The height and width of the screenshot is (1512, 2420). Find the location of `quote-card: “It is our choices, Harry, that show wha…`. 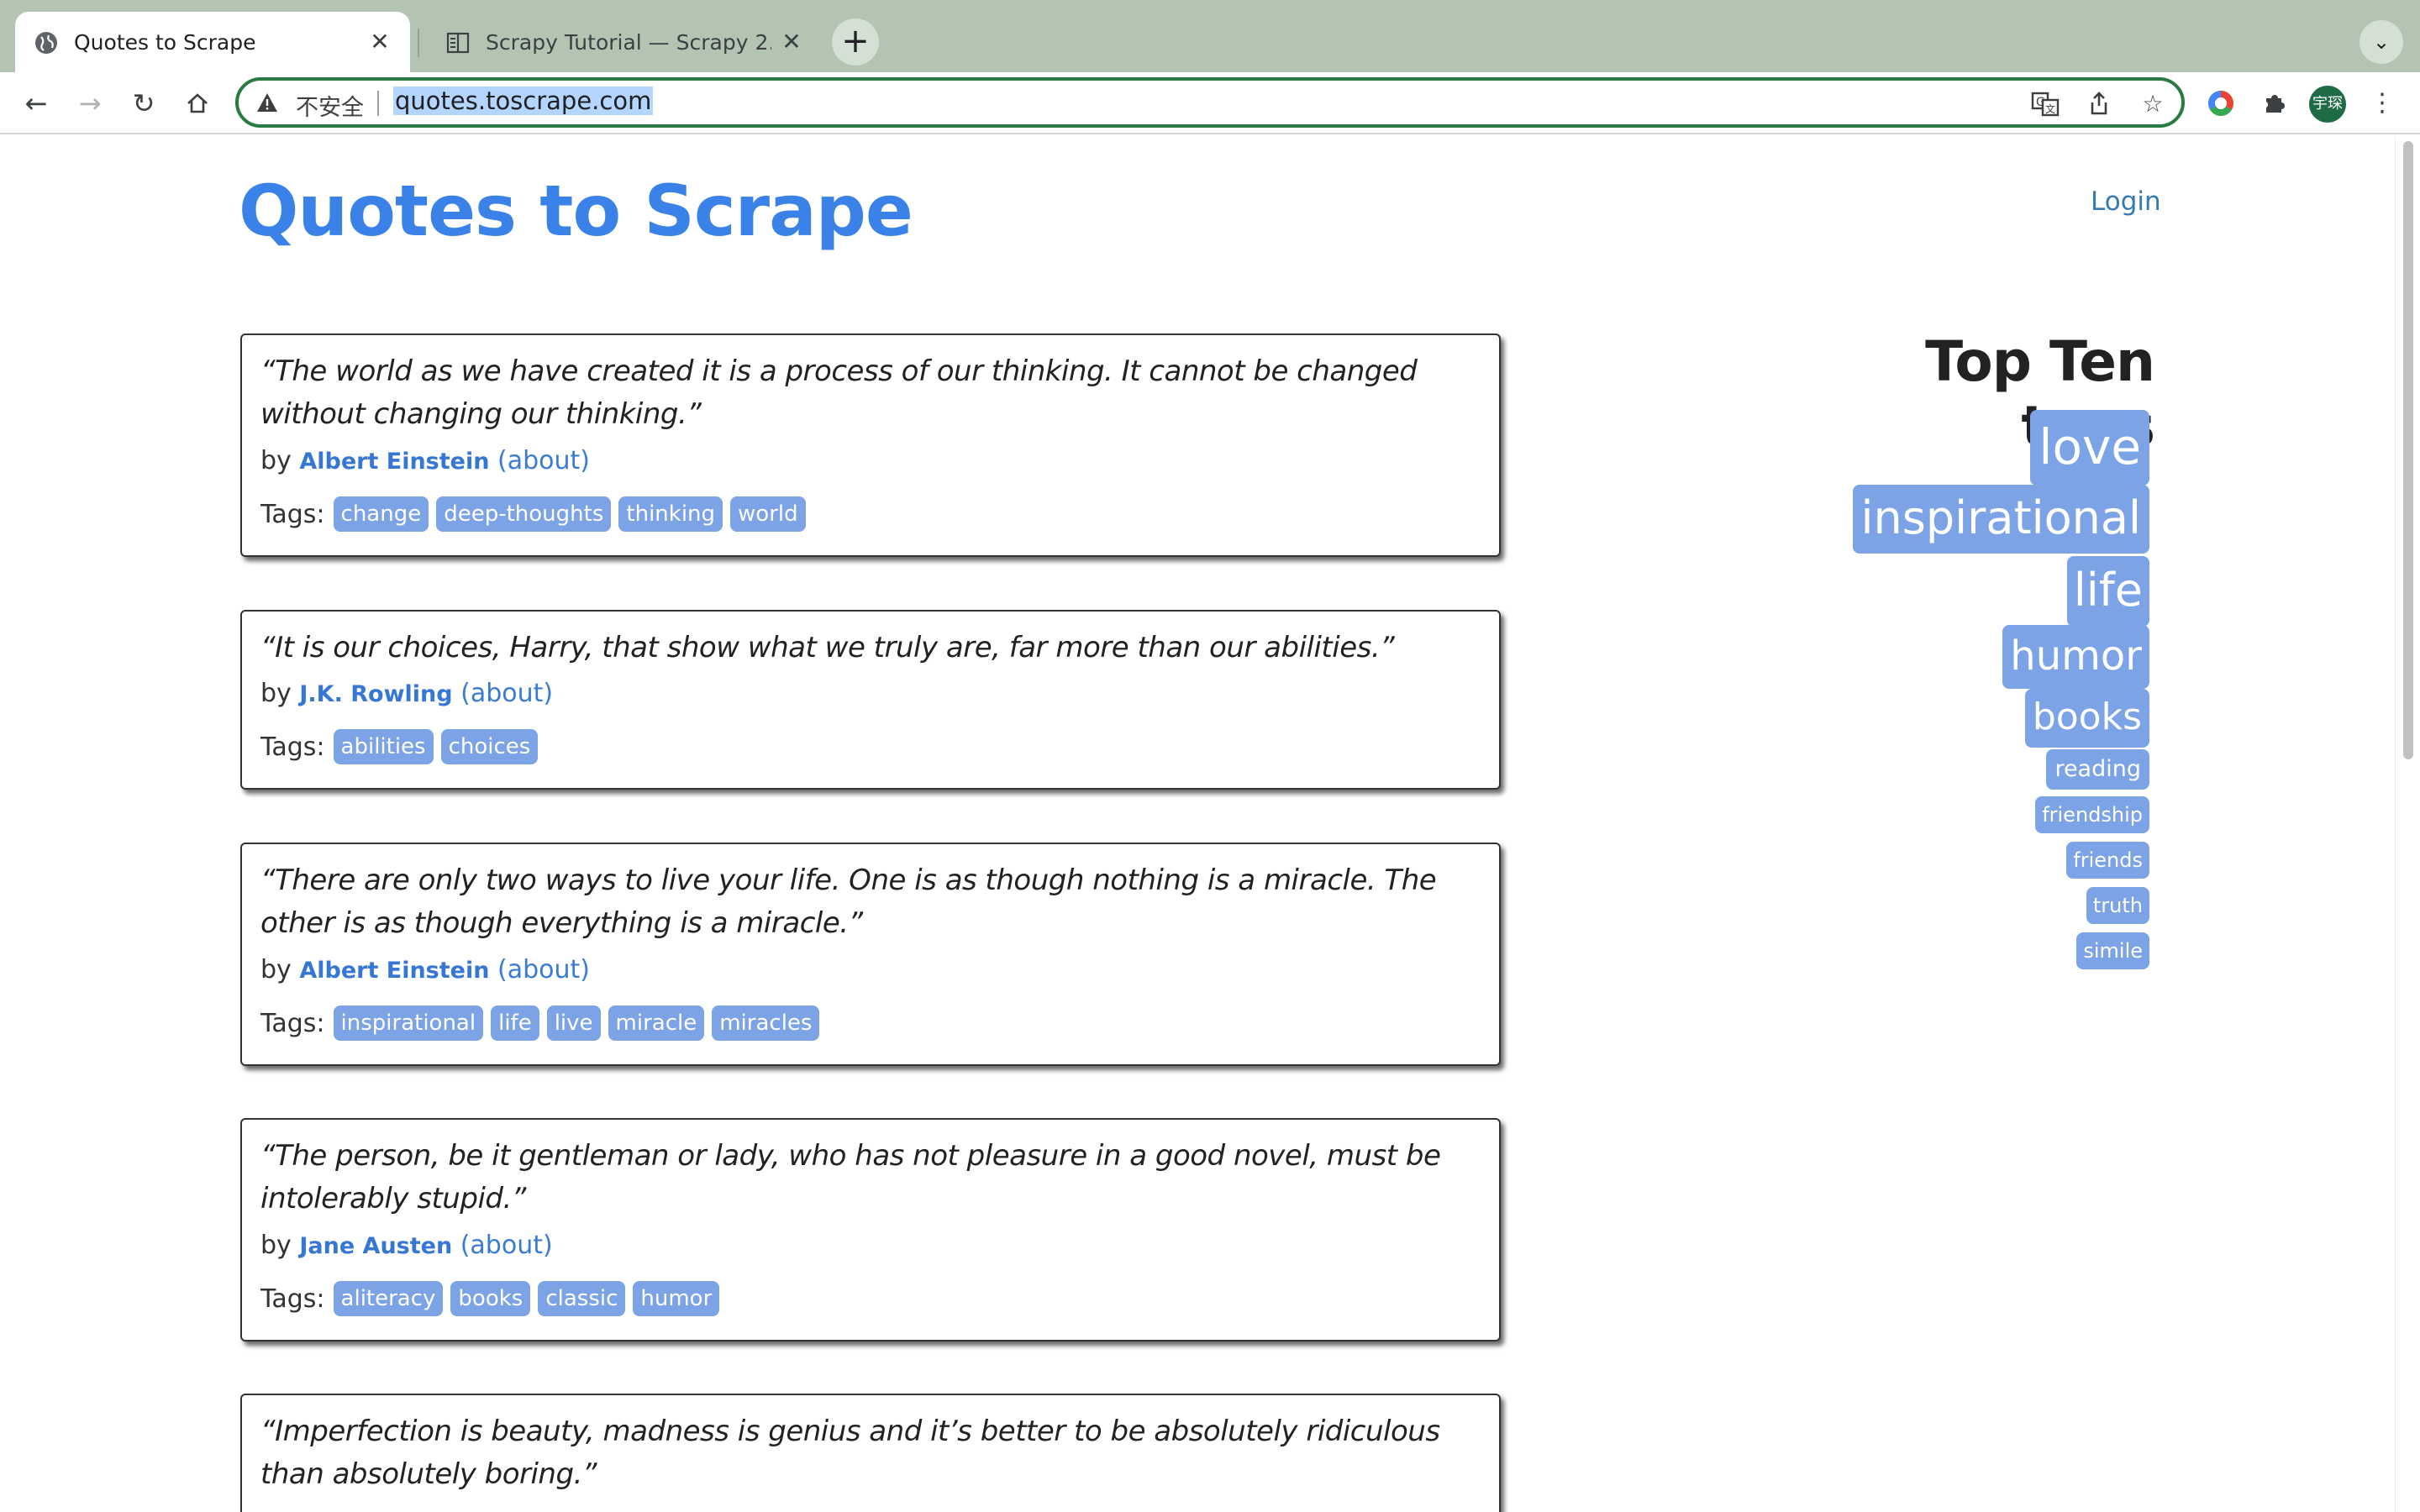

quote-card: “It is our choices, Harry, that show wha… is located at coordinates (870, 700).